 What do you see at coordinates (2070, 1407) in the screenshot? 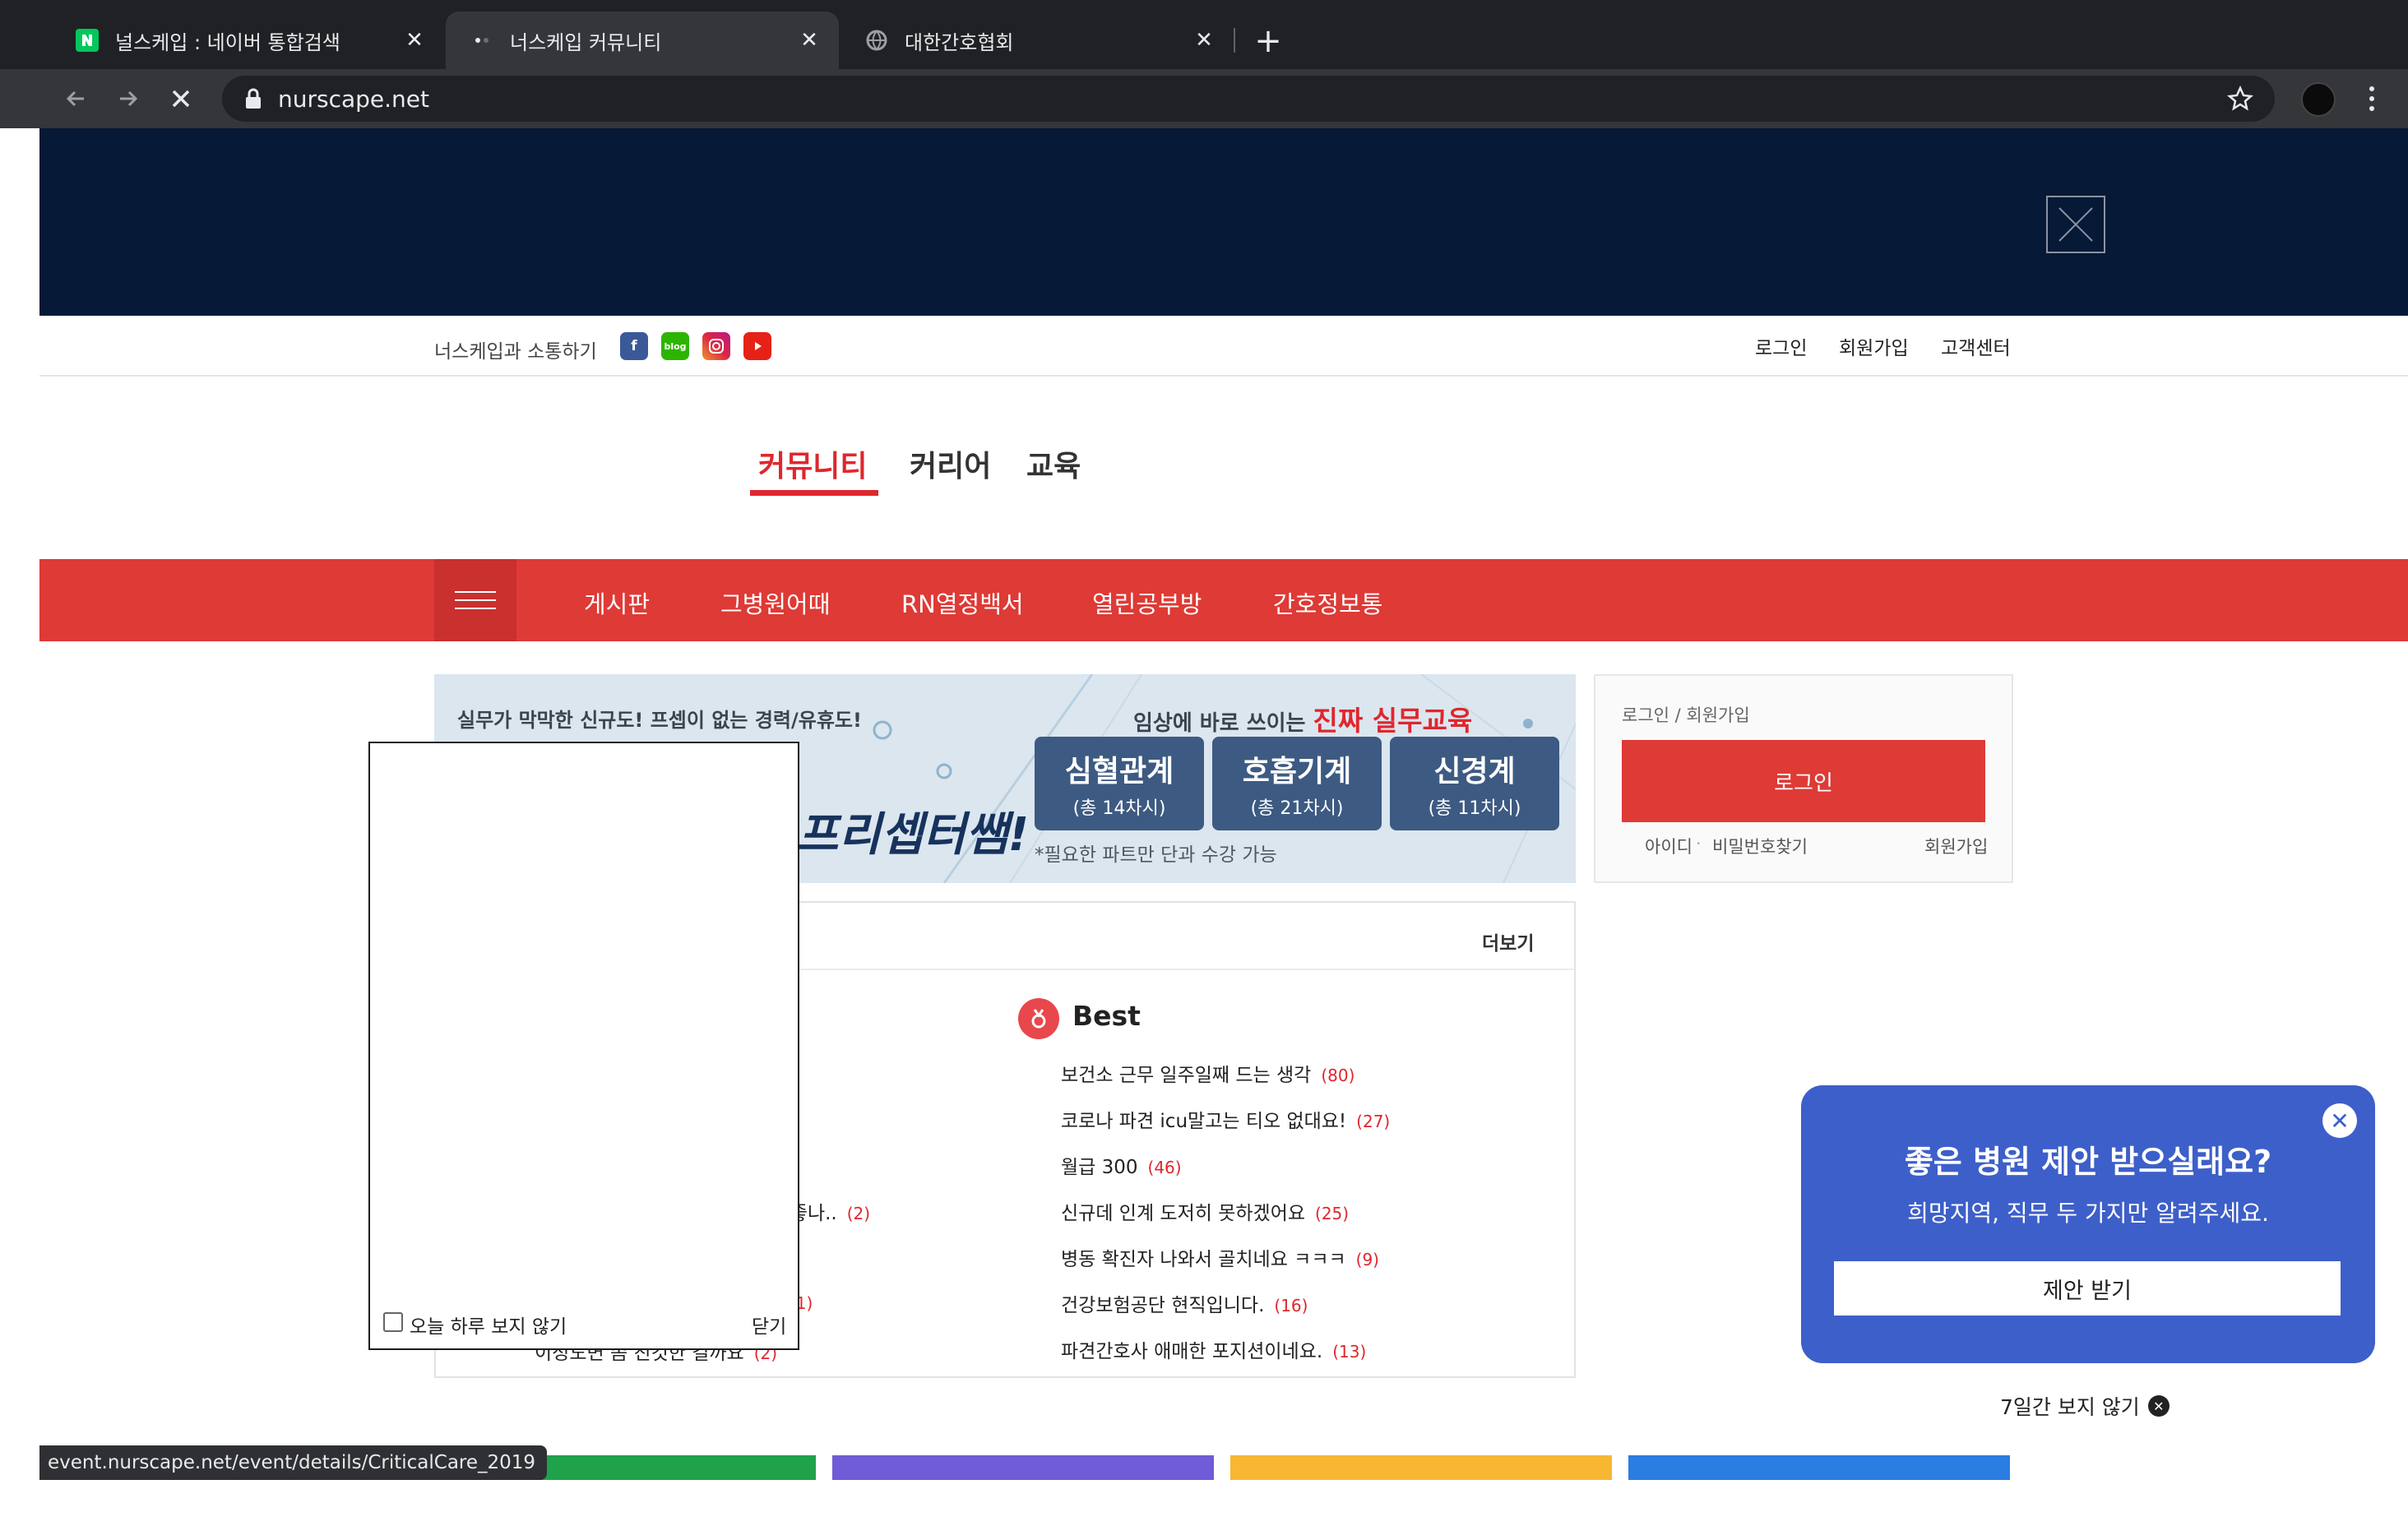
I see `hide-7-days-label: 7일간 보지 않기` at bounding box center [2070, 1407].